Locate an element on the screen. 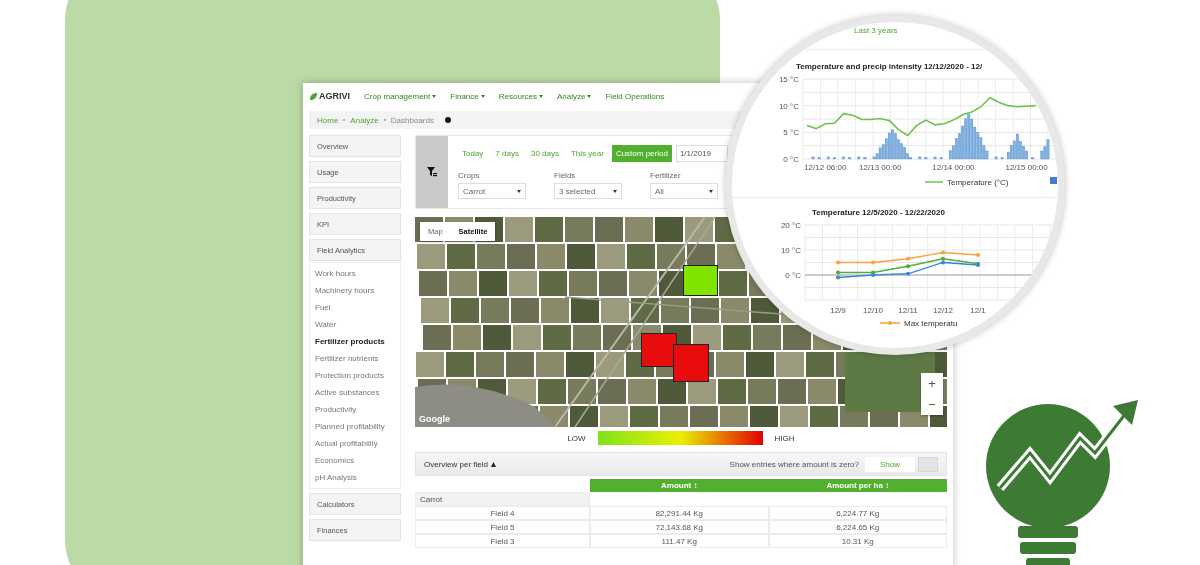 This screenshot has height=565, width=1200. period-tab: 30 days is located at coordinates (544, 153).